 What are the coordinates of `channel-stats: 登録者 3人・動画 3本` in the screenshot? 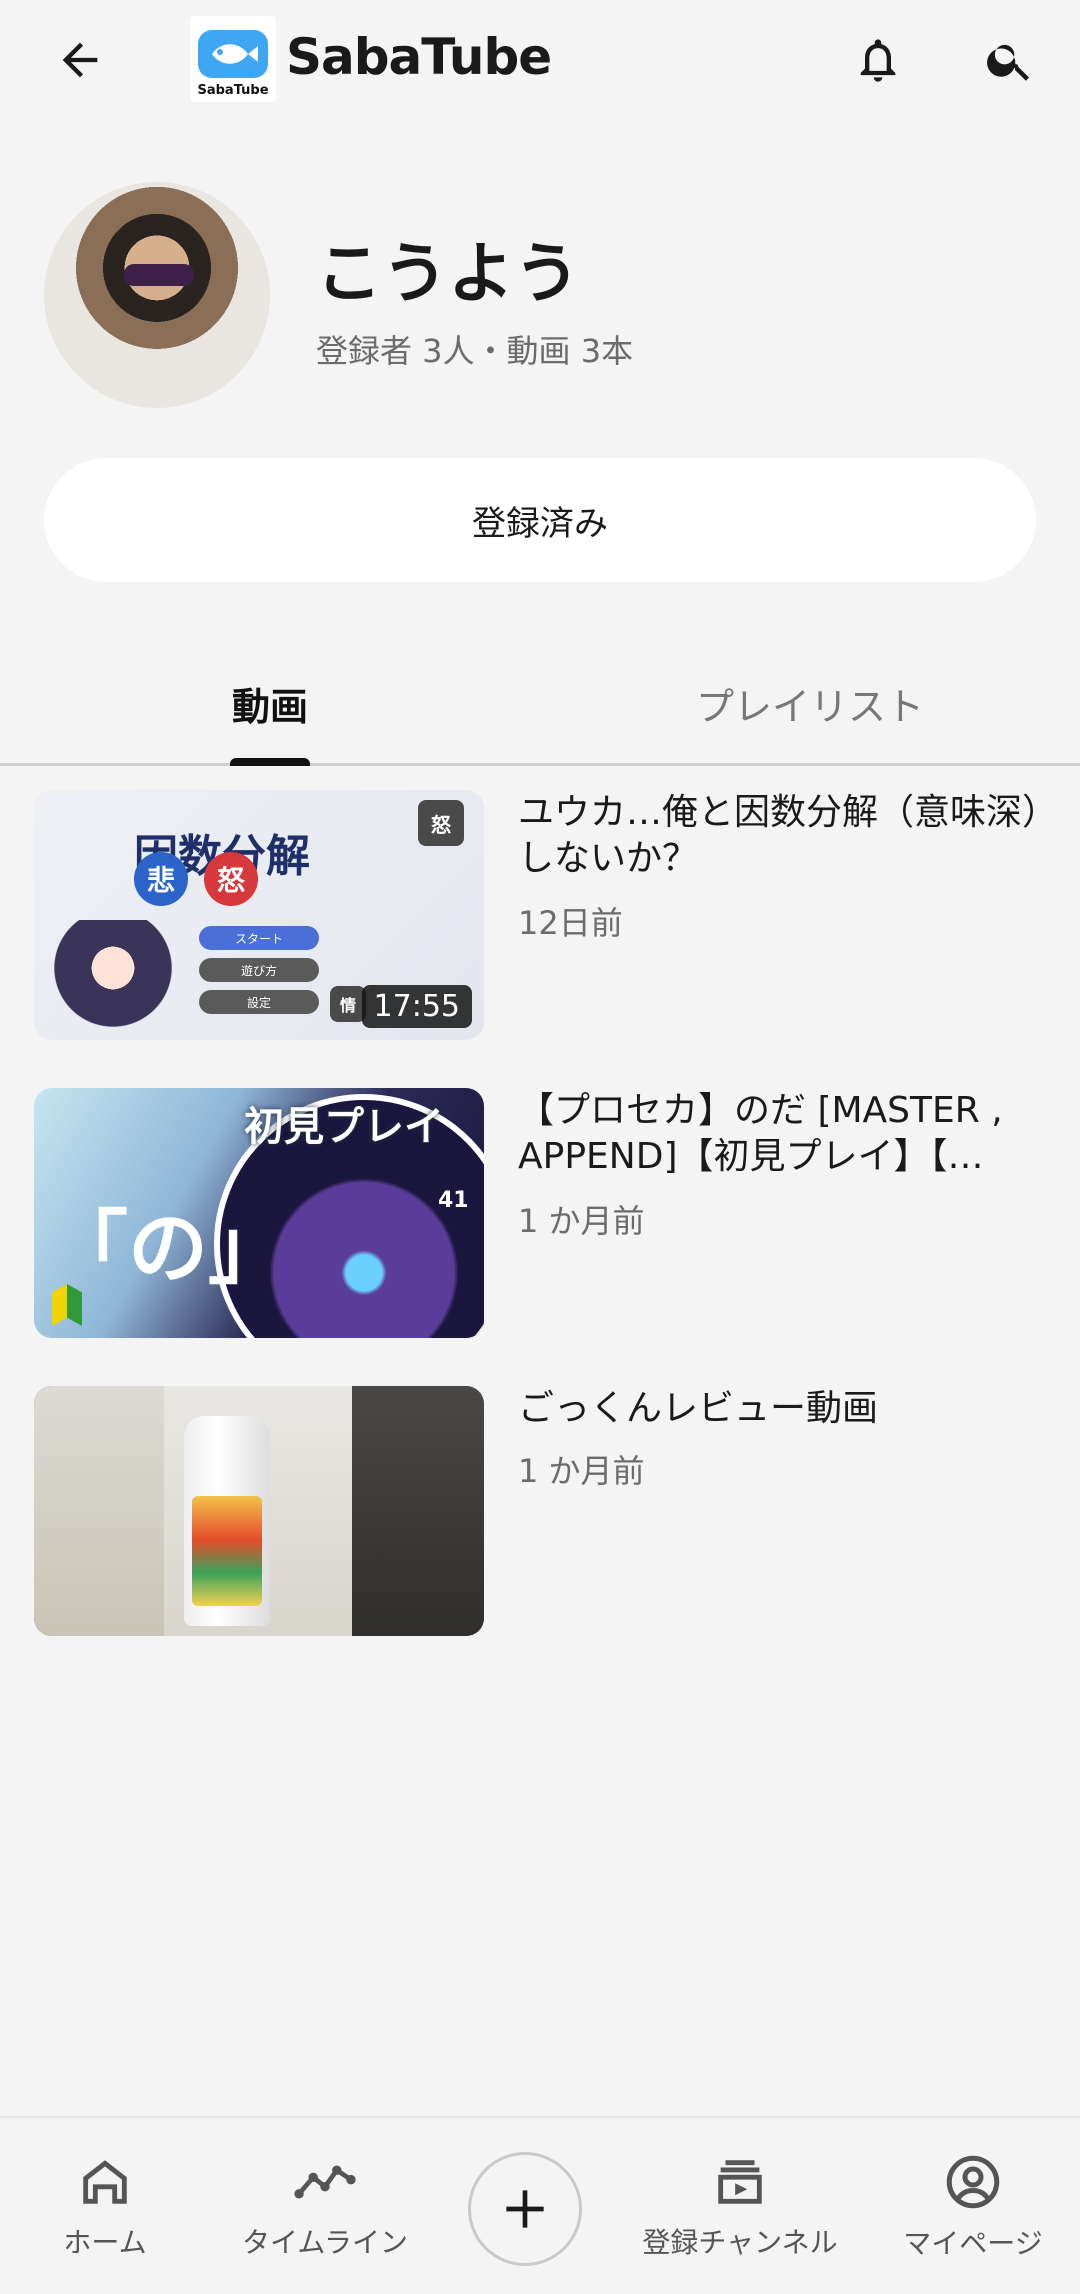 It's located at (475, 351).